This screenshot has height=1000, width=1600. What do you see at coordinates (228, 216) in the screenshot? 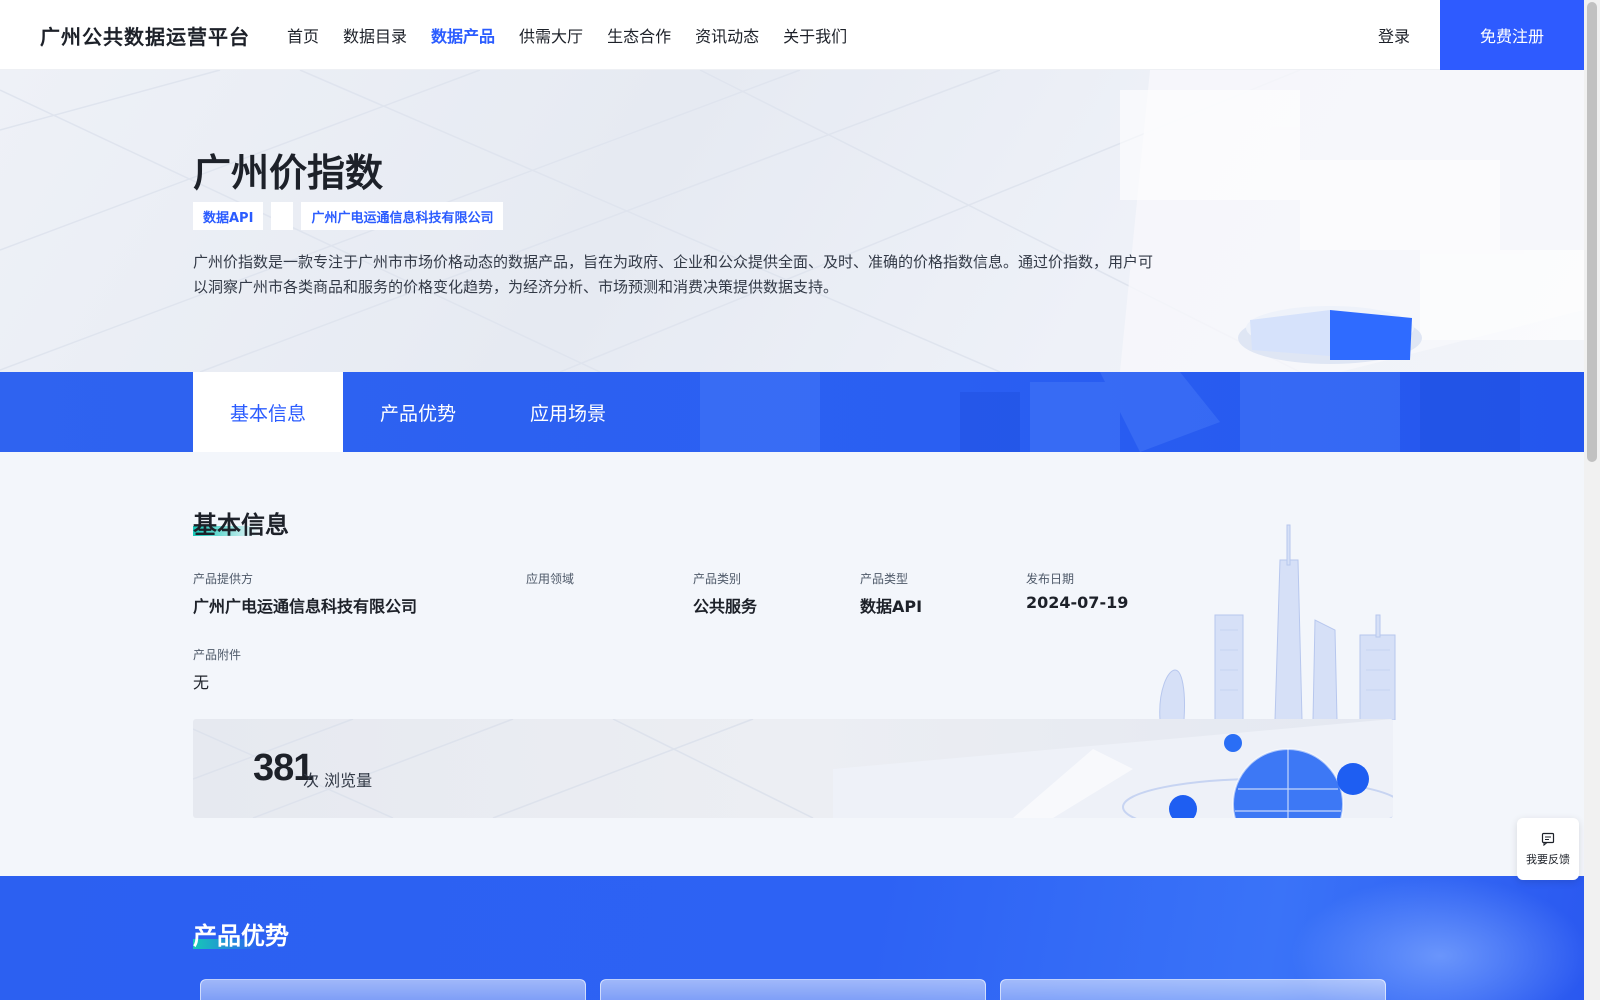
I see `tag-product-type: 数据API` at bounding box center [228, 216].